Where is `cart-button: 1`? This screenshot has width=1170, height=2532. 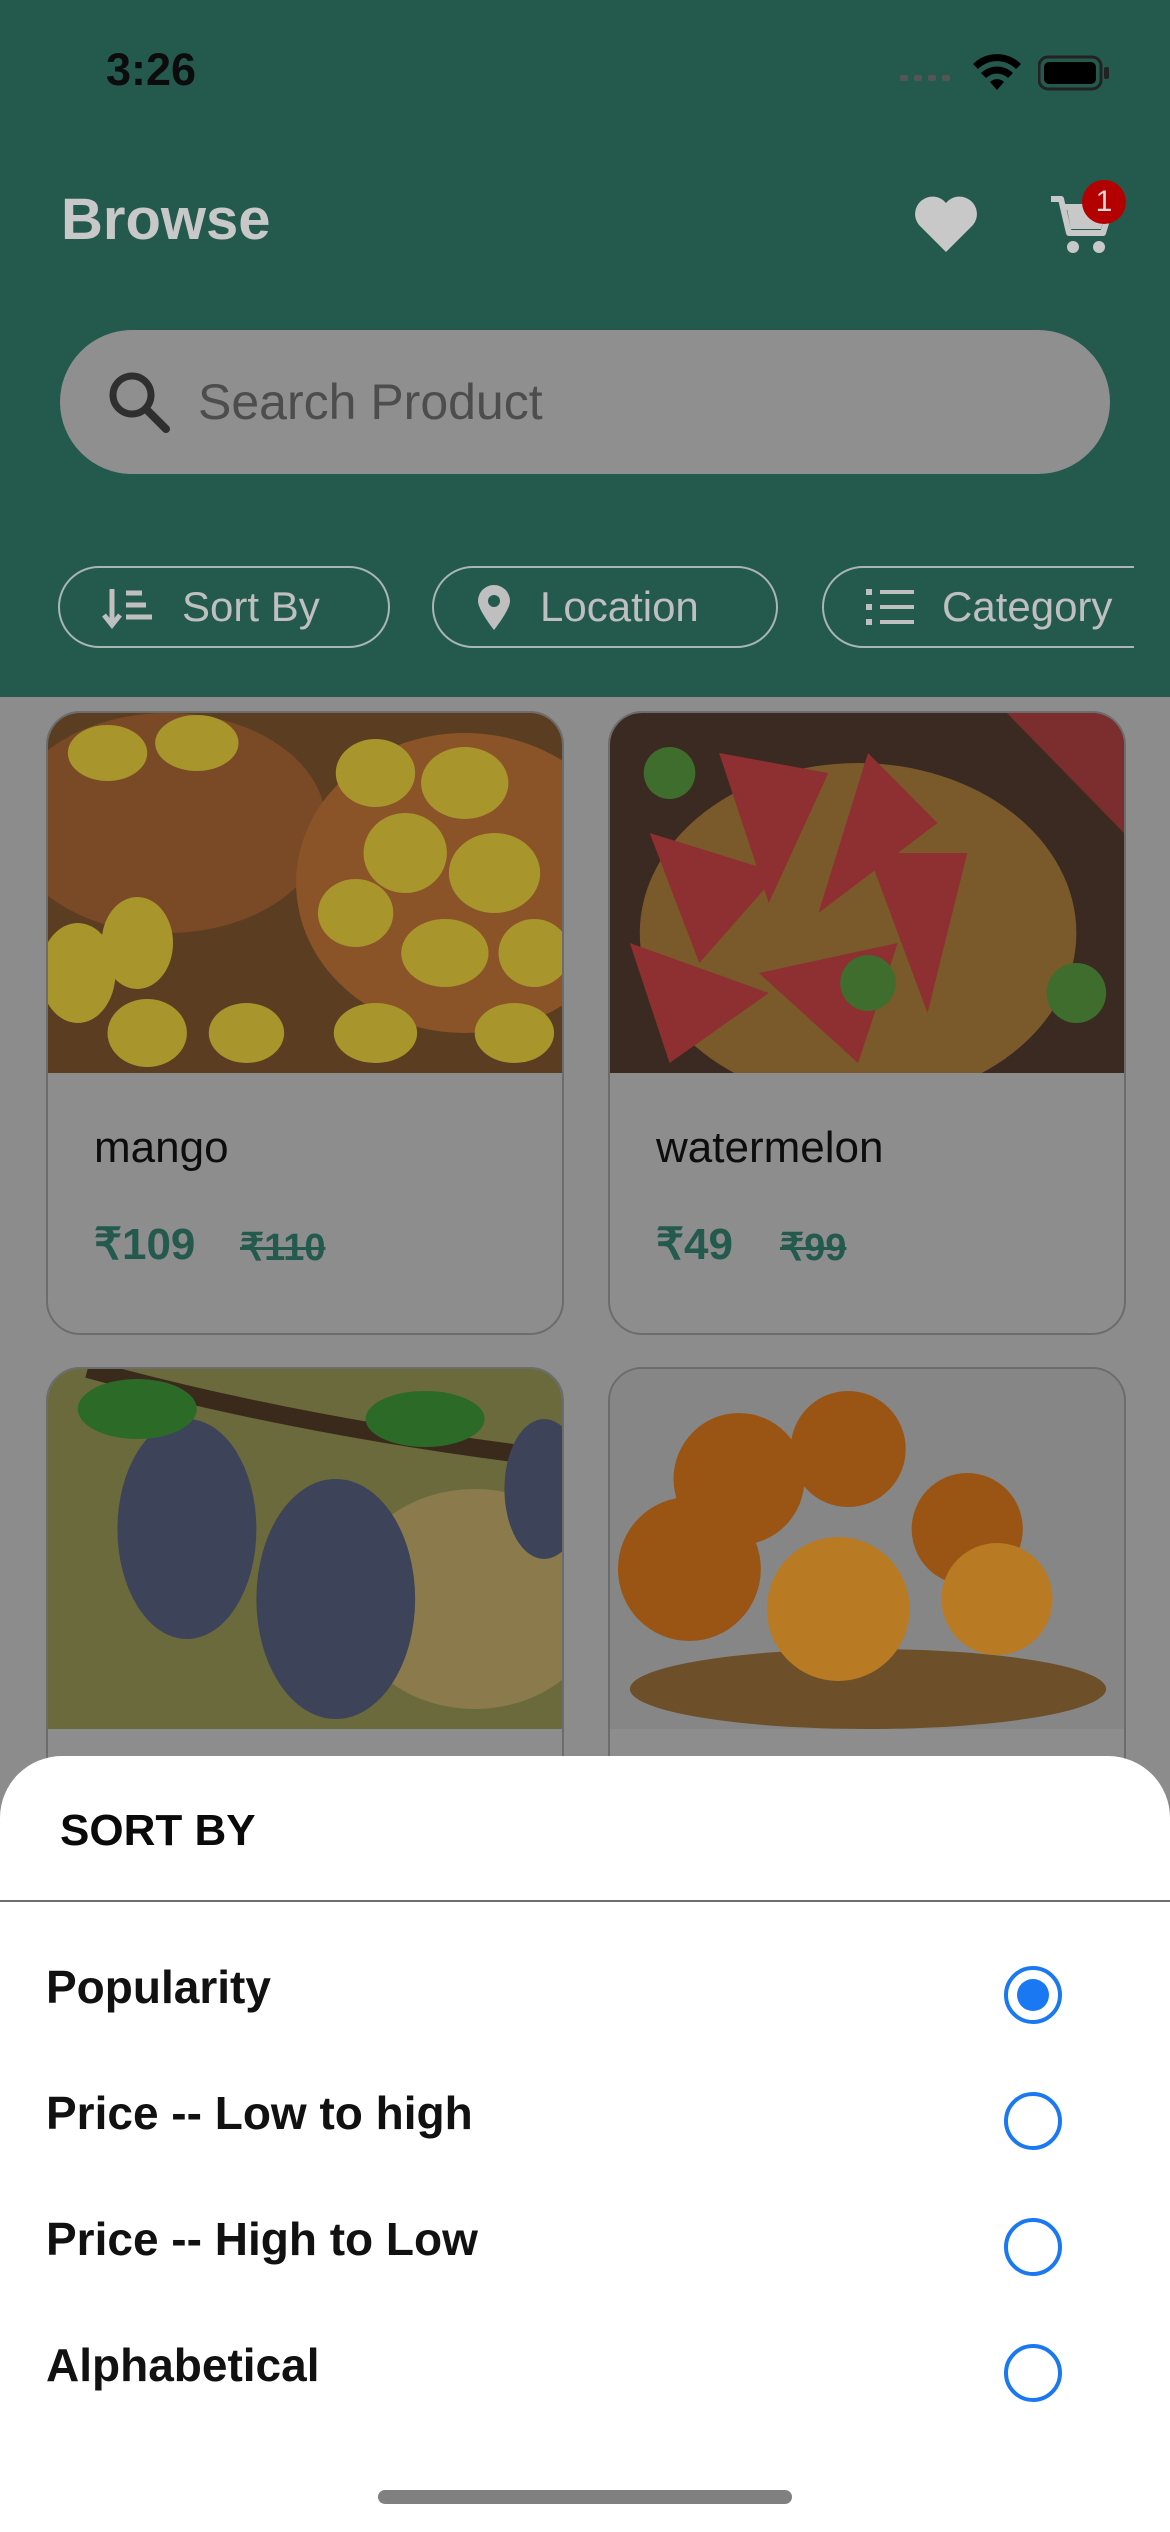 cart-button: 1 is located at coordinates (1085, 221).